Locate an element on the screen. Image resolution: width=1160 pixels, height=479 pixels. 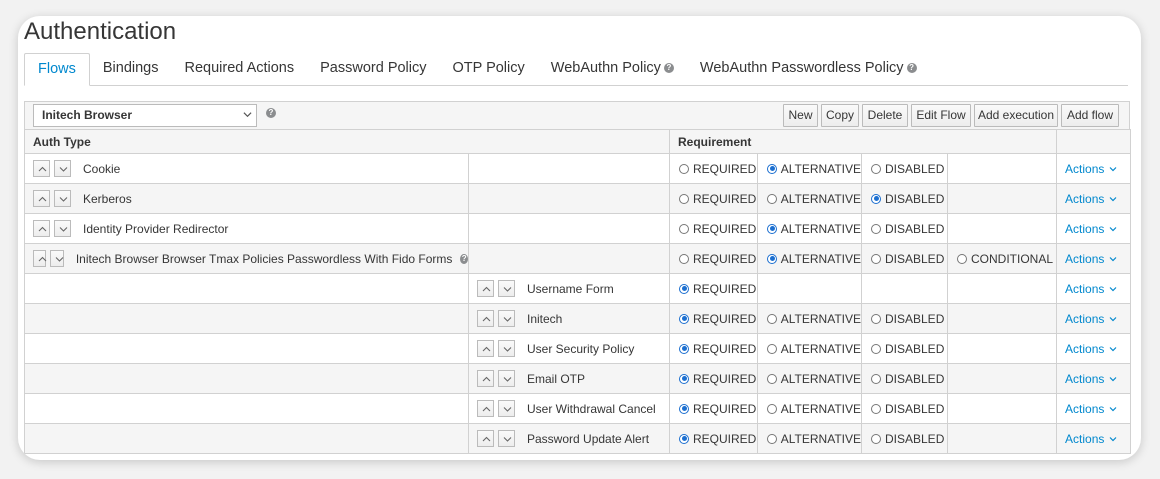
flow-select: Initech Browser is located at coordinates (145, 115).